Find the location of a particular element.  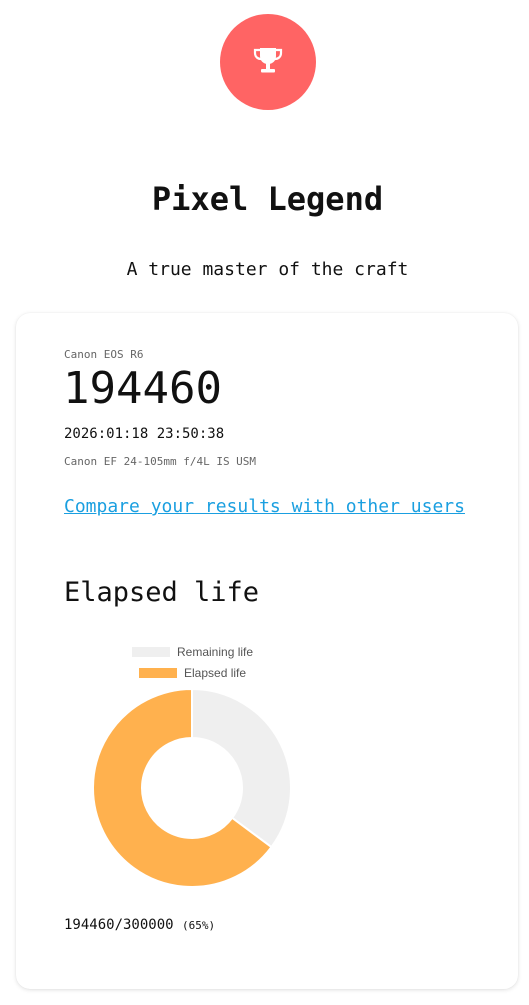

legend-swatch-remaining is located at coordinates (151, 651).